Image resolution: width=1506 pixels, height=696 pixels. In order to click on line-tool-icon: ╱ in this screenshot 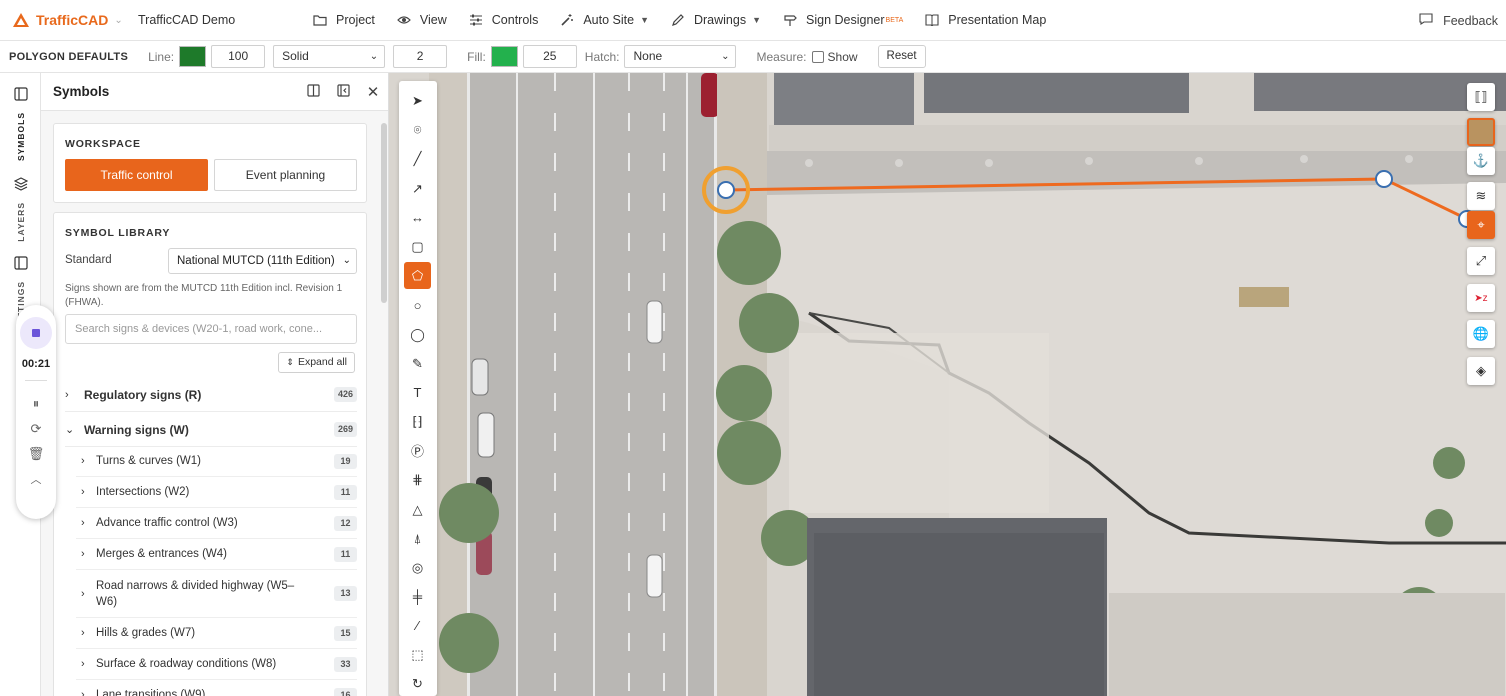, I will do `click(417, 158)`.